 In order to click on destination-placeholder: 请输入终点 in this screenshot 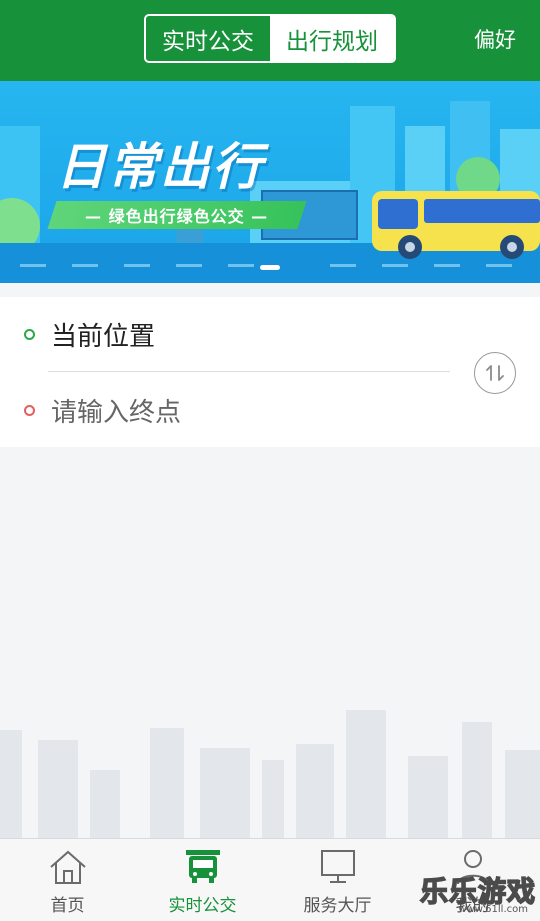, I will do `click(116, 412)`.